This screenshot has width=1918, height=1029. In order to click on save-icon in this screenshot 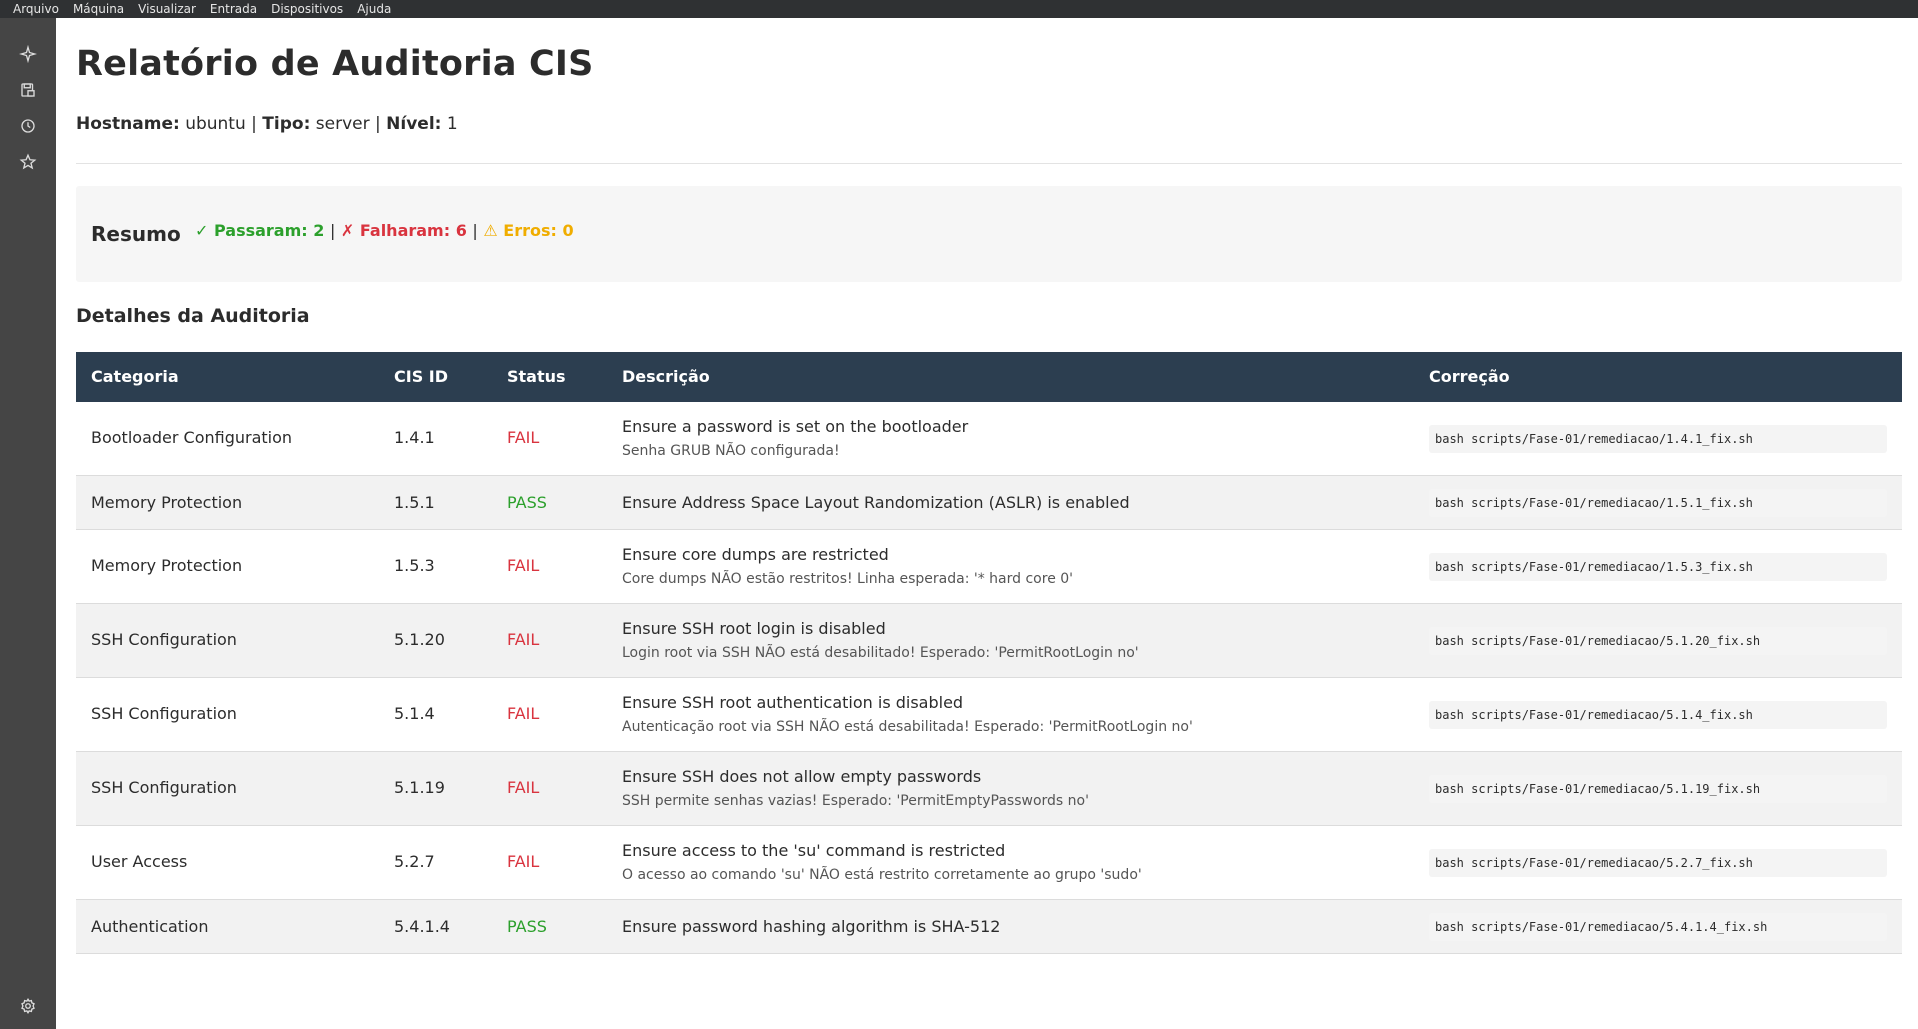, I will do `click(28, 90)`.